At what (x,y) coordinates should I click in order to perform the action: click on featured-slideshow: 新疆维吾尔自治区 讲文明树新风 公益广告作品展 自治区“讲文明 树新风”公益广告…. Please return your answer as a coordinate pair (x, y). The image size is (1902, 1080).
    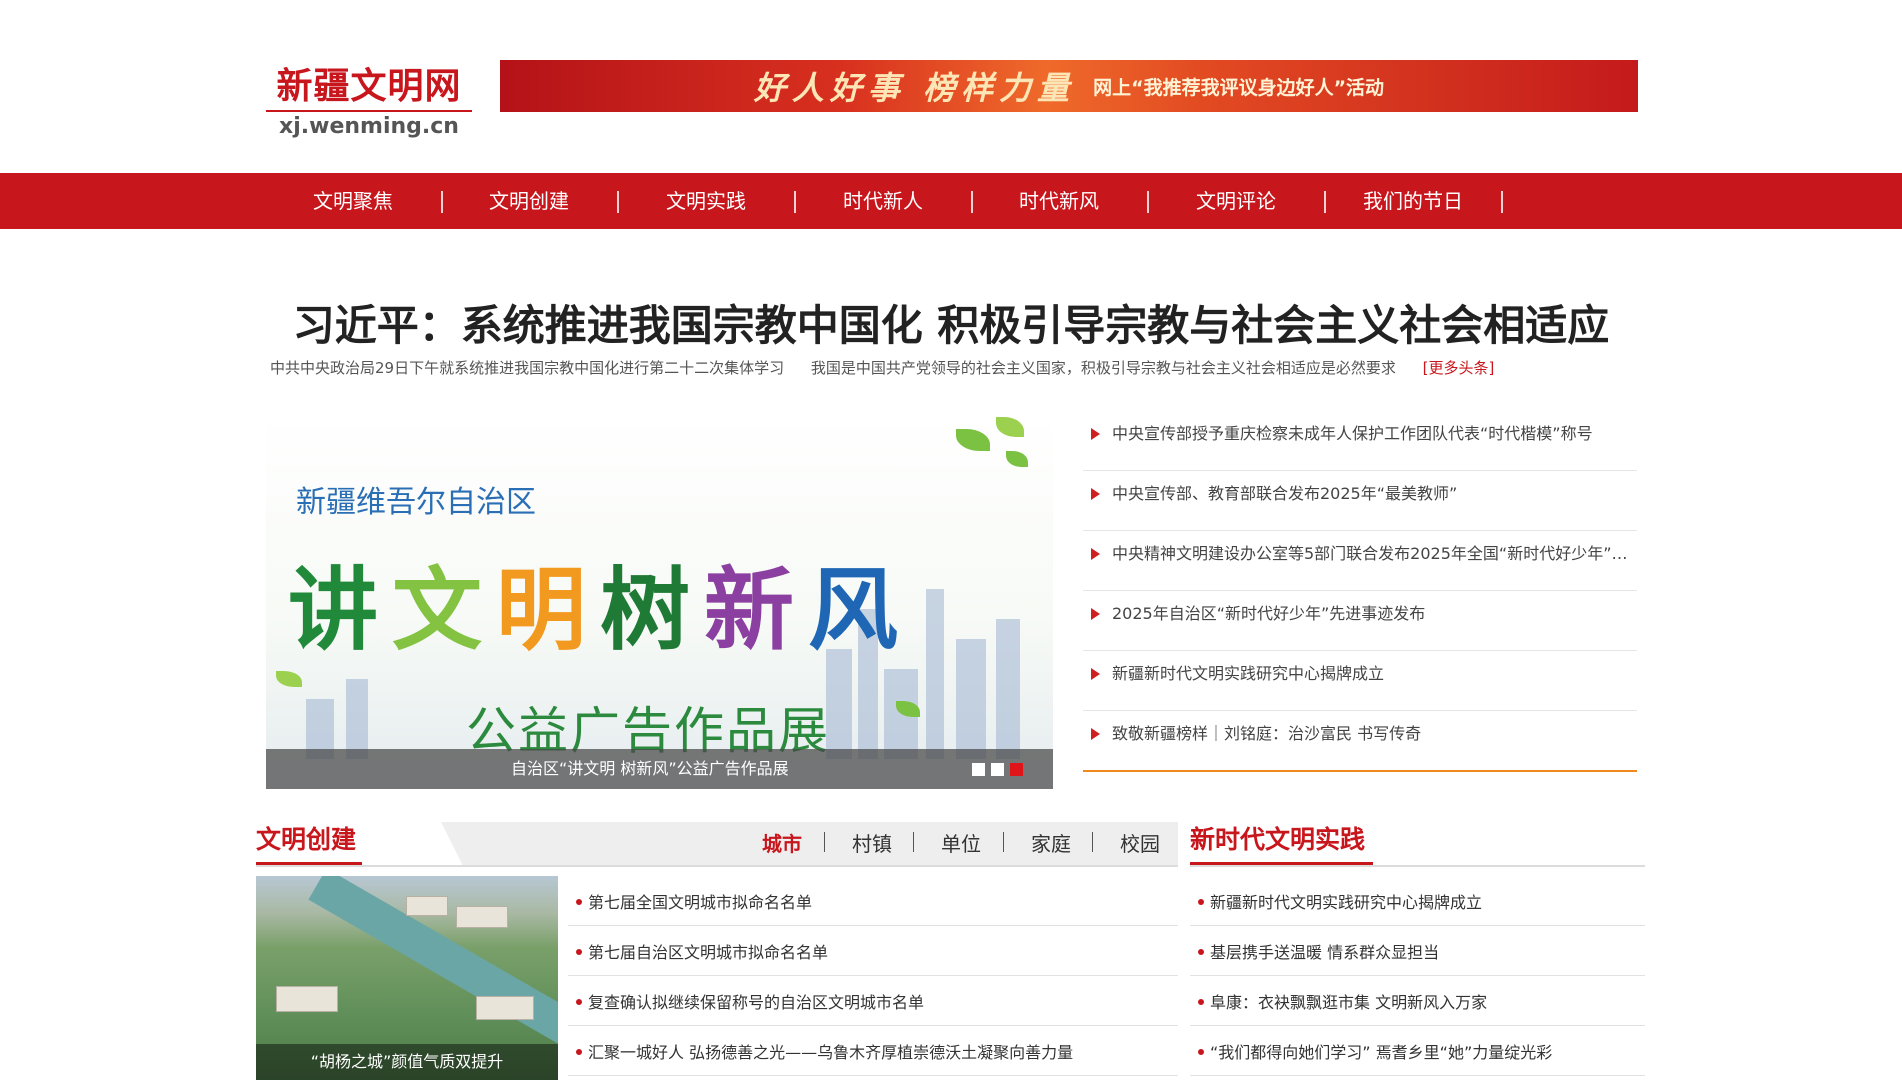
    Looking at the image, I should click on (659, 600).